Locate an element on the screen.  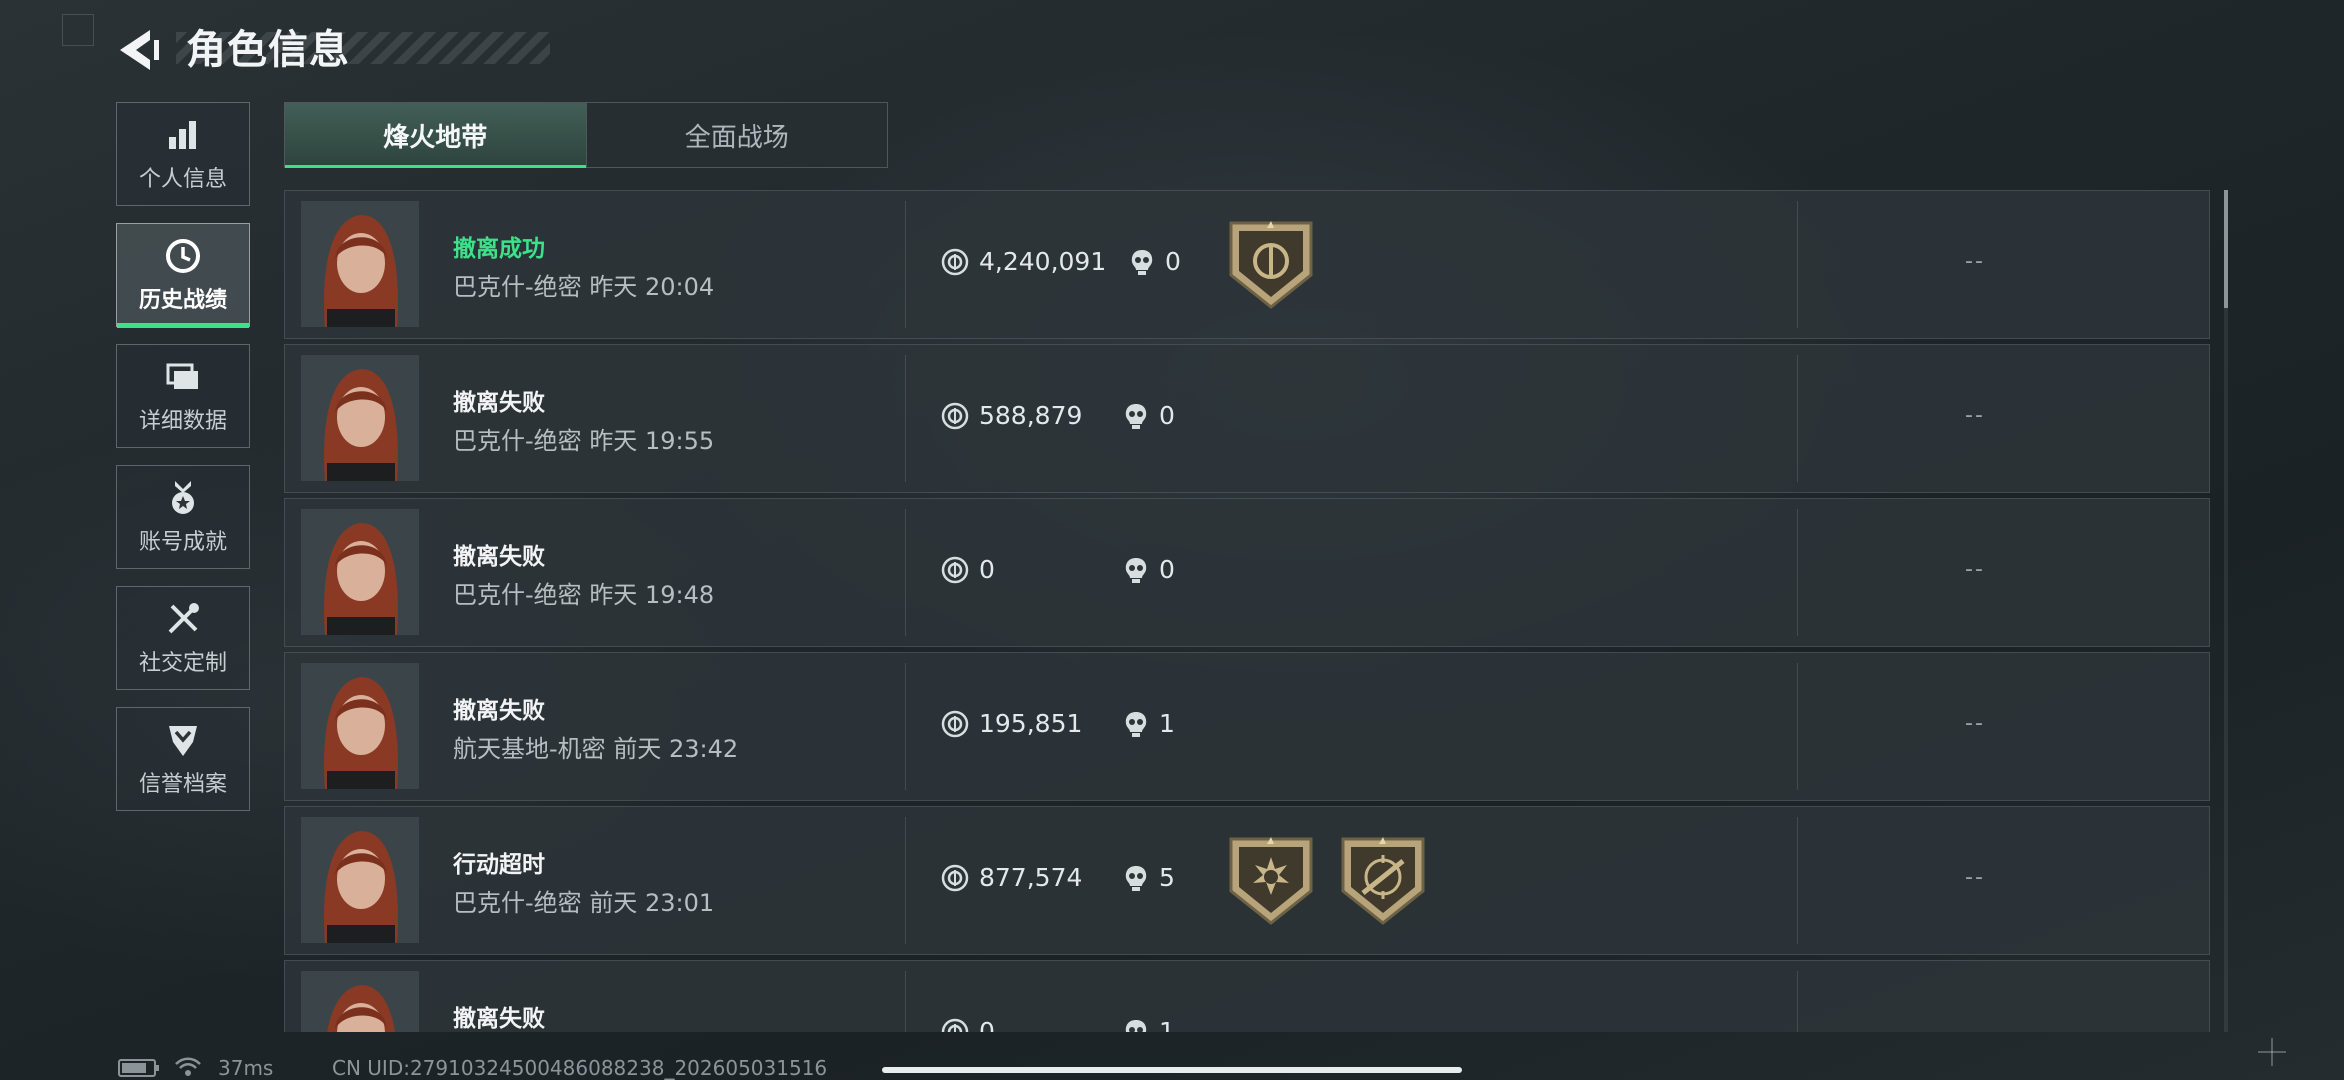
money-stat: 0 is located at coordinates (968, 1024).